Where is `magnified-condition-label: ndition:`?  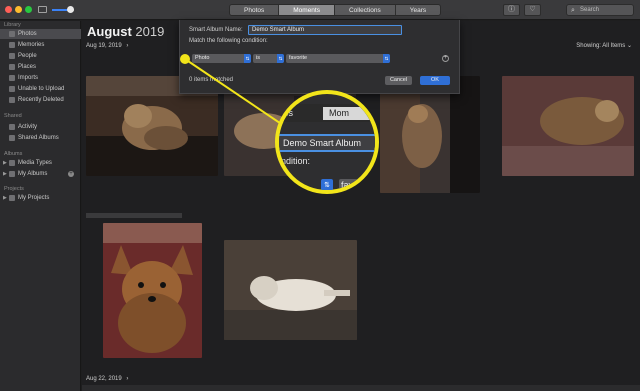 magnified-condition-label: ndition: is located at coordinates (296, 161).